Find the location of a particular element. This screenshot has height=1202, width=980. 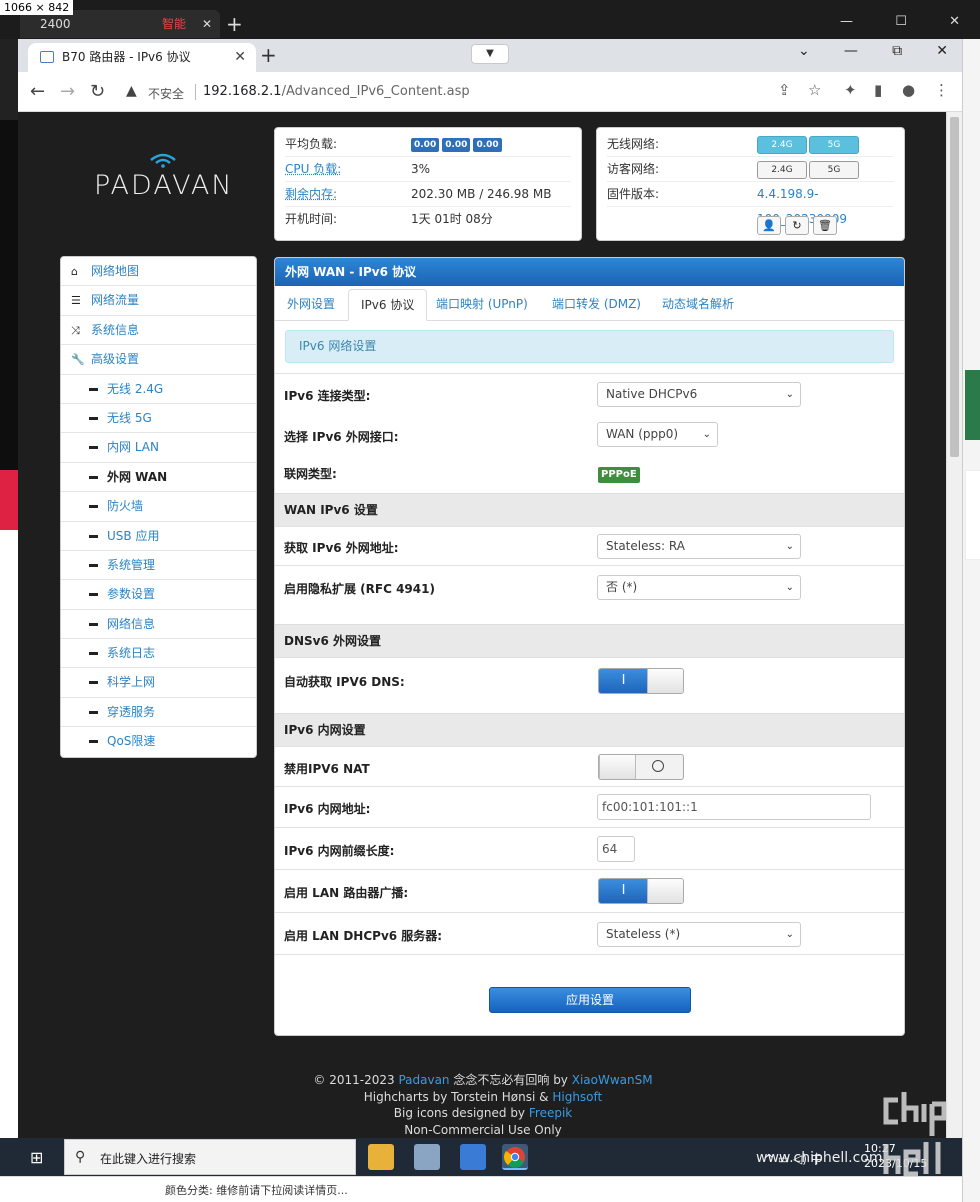

sidebar-subitem-netinfo: 网络信息 is located at coordinates (158, 625).